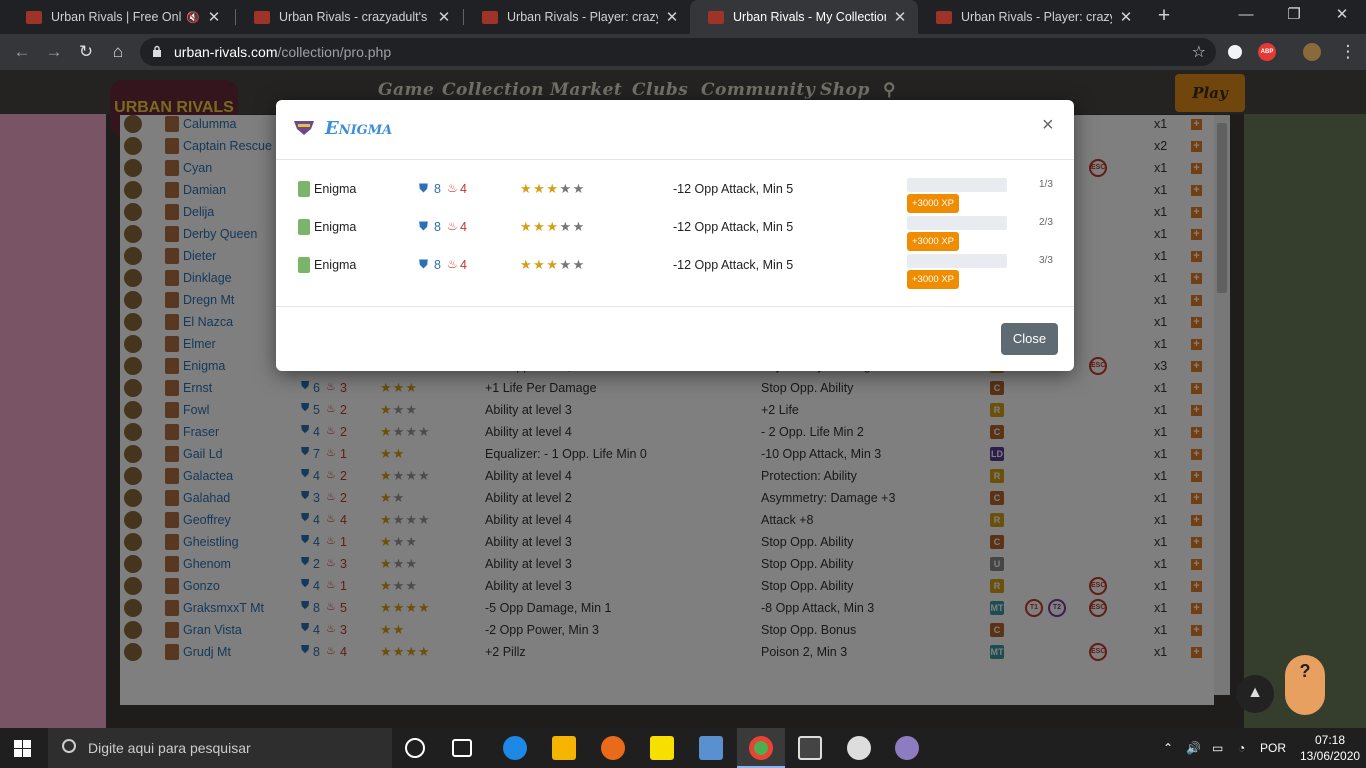 This screenshot has height=768, width=1366. What do you see at coordinates (1342, 16) in the screenshot?
I see `close-window-button: ✕` at bounding box center [1342, 16].